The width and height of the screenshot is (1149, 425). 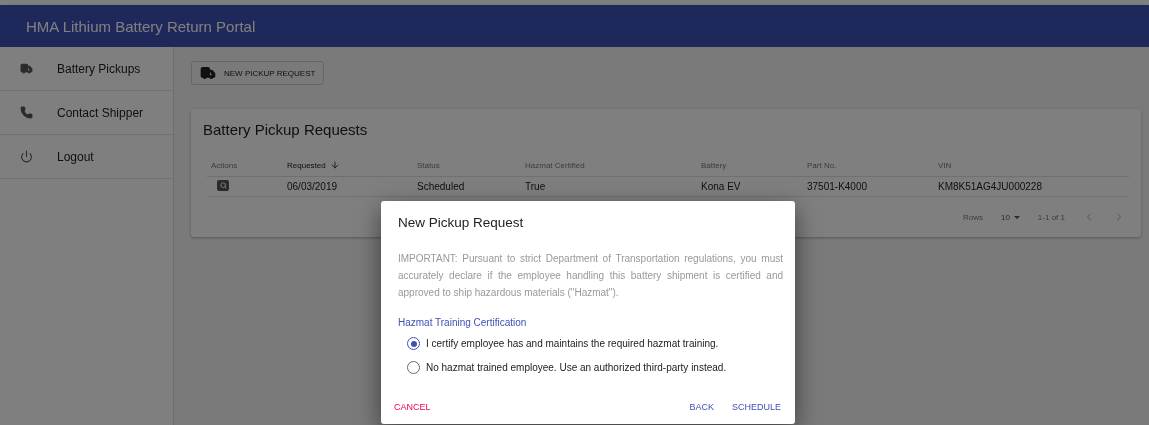 I want to click on table-cell: True, so click(x=609, y=187).